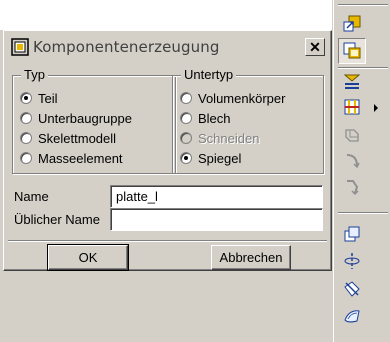 This screenshot has height=342, width=390. What do you see at coordinates (242, 98) in the screenshot?
I see `radio-label: Volumenkörper` at bounding box center [242, 98].